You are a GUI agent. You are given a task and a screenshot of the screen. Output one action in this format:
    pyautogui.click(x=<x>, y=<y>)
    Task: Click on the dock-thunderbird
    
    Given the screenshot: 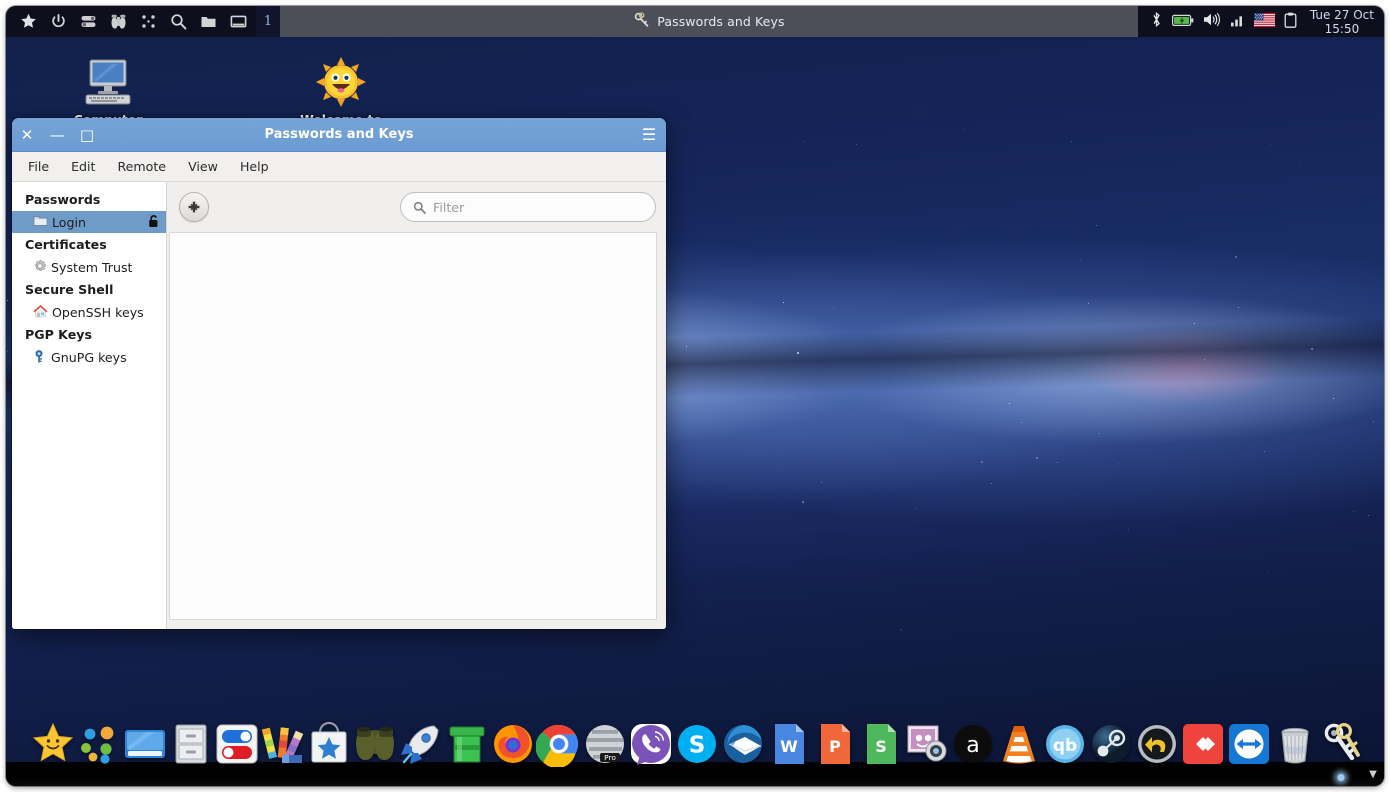 What is the action you would take?
    pyautogui.click(x=743, y=744)
    